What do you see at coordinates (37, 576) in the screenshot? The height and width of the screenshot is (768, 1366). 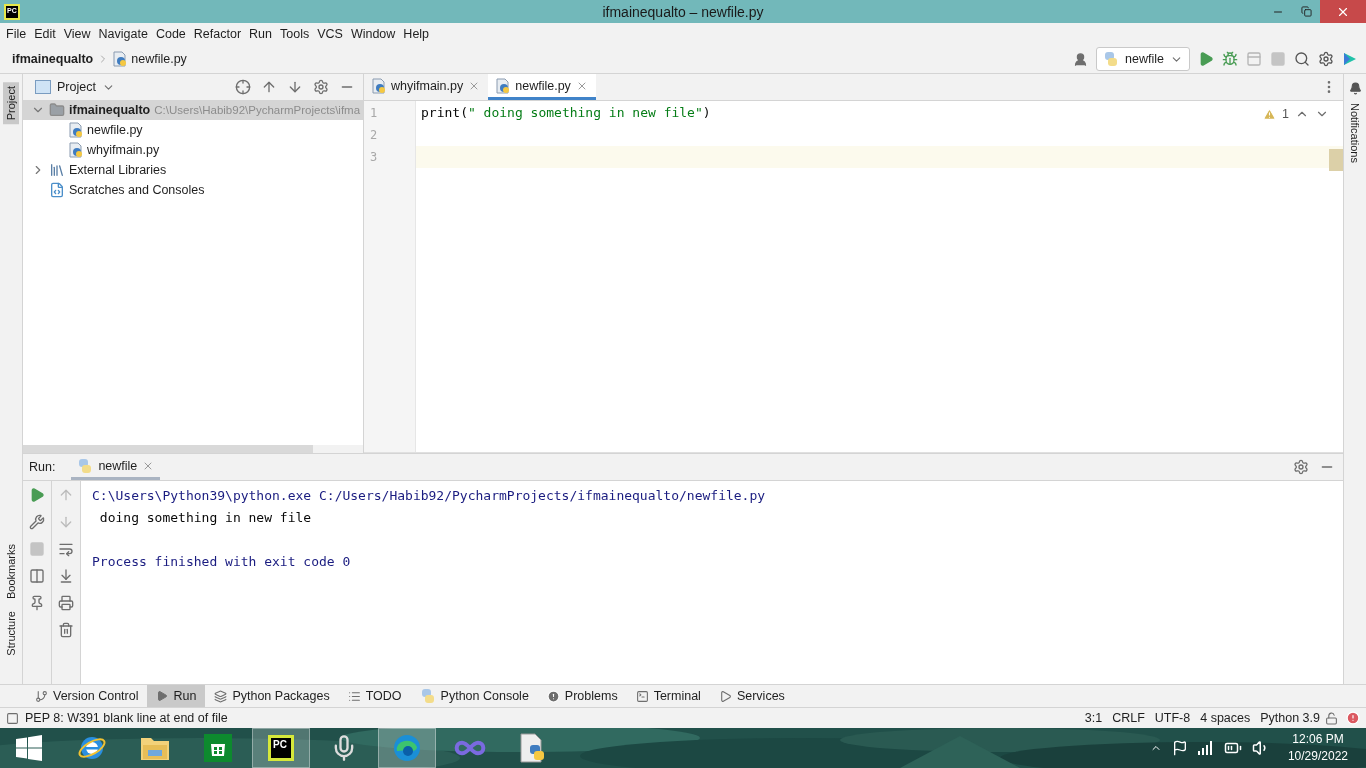 I see `layout-icon` at bounding box center [37, 576].